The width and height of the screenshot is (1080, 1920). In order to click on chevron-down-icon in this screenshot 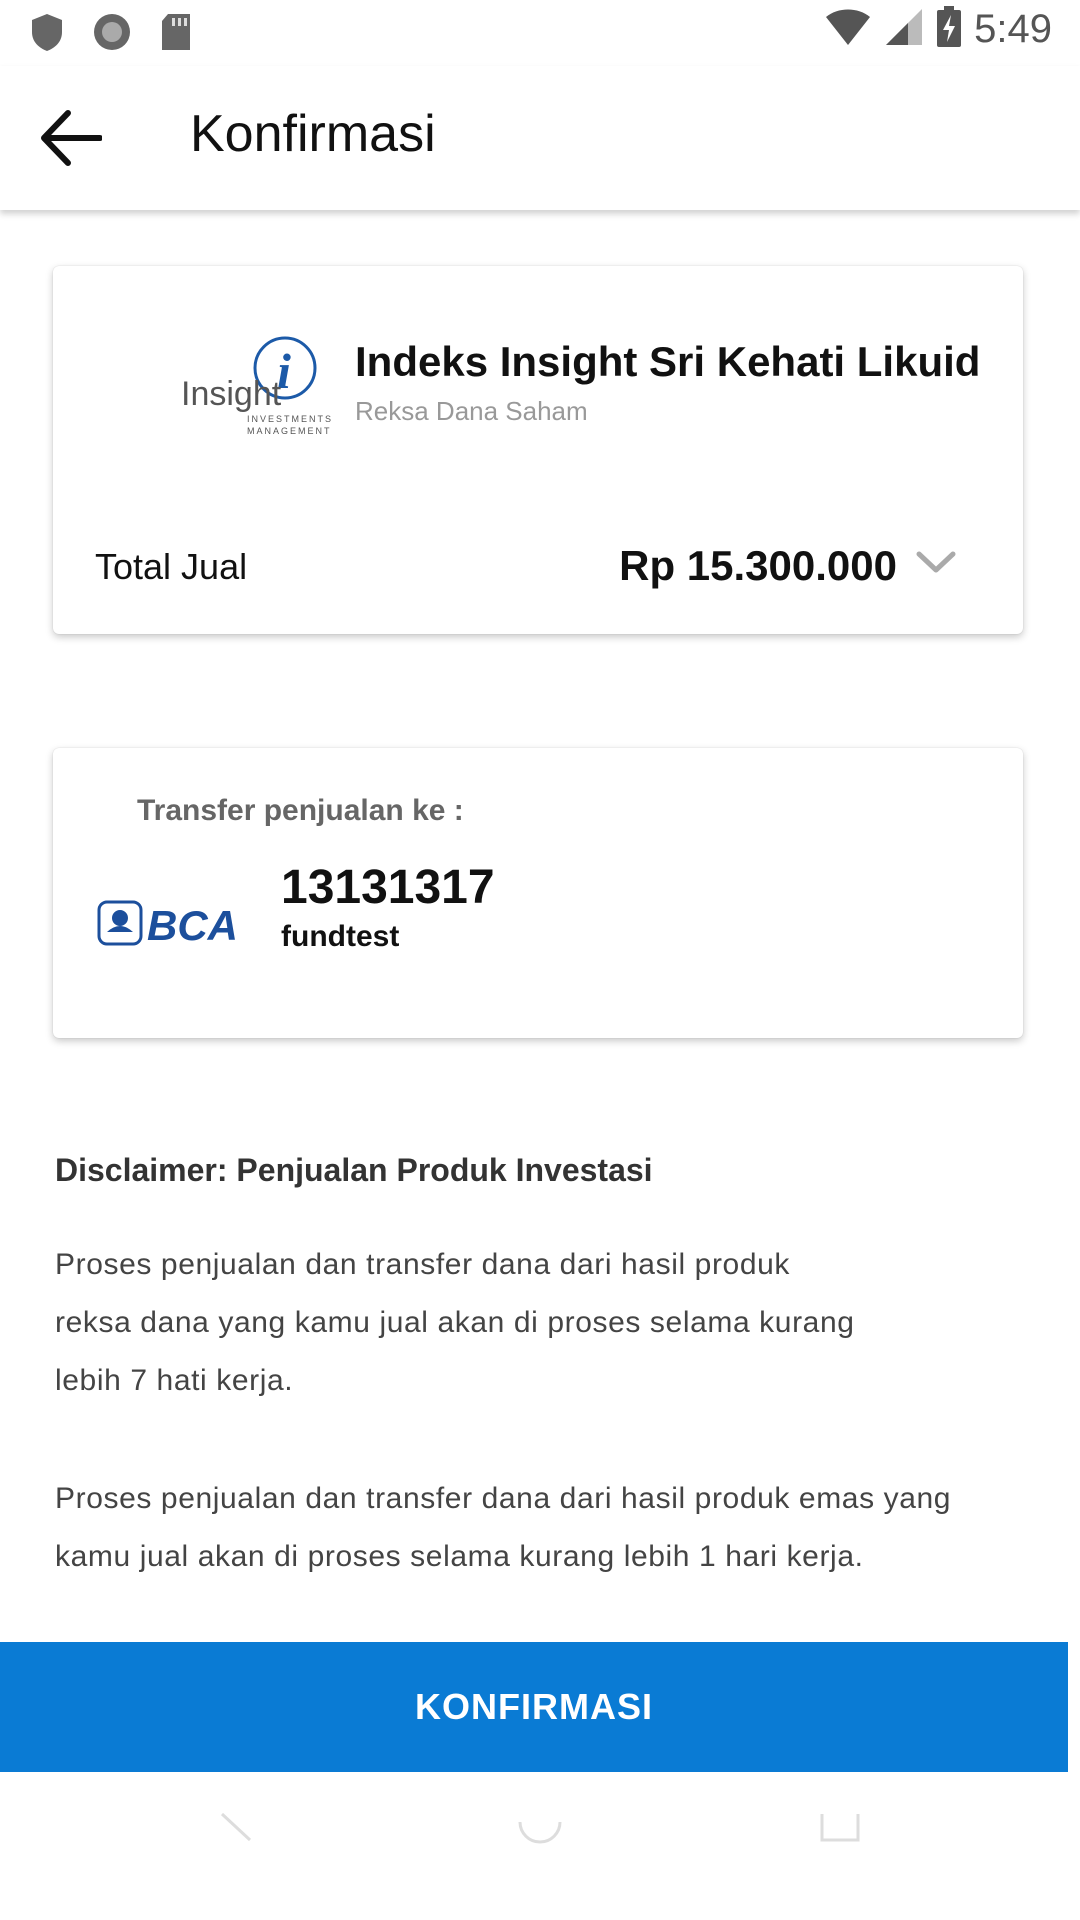, I will do `click(936, 564)`.